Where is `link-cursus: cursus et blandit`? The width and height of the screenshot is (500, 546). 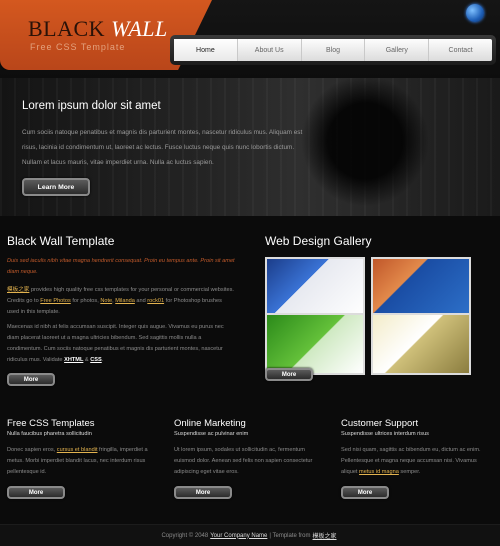
link-cursus: cursus et blandit is located at coordinates (77, 450).